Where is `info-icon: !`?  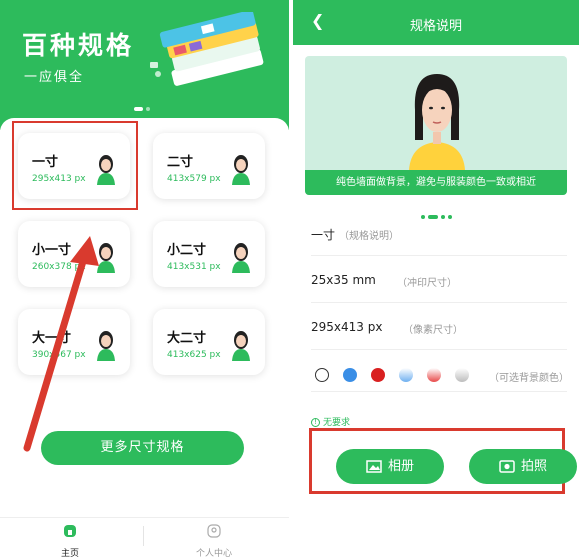
info-icon: ! is located at coordinates (315, 422).